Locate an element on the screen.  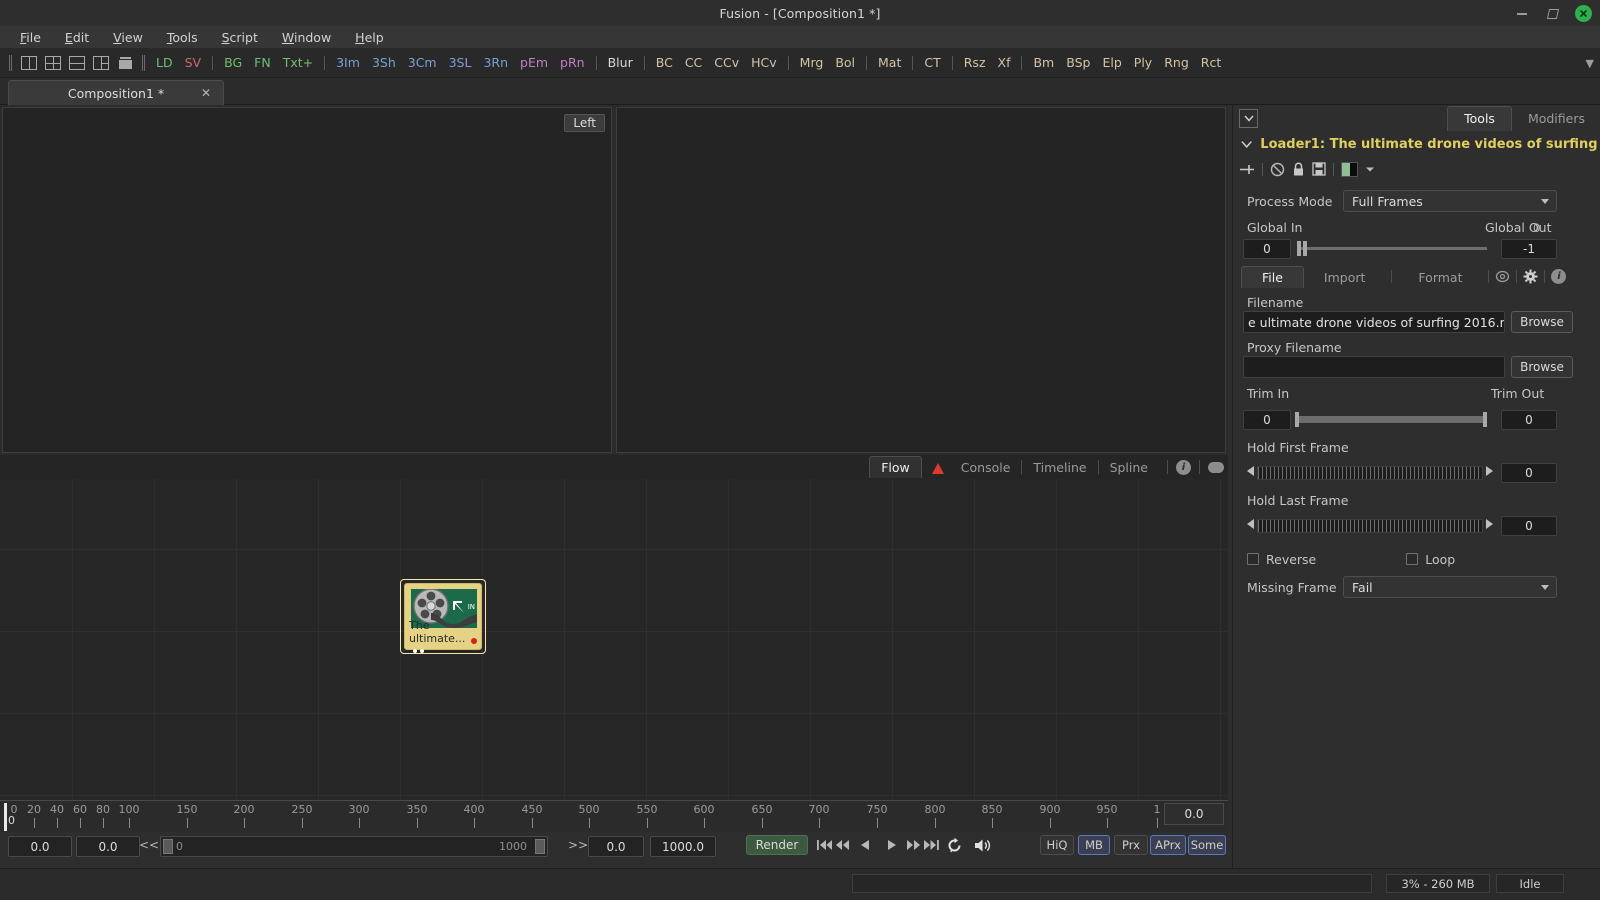
expand-chevron-icon is located at coordinates (1246, 144).